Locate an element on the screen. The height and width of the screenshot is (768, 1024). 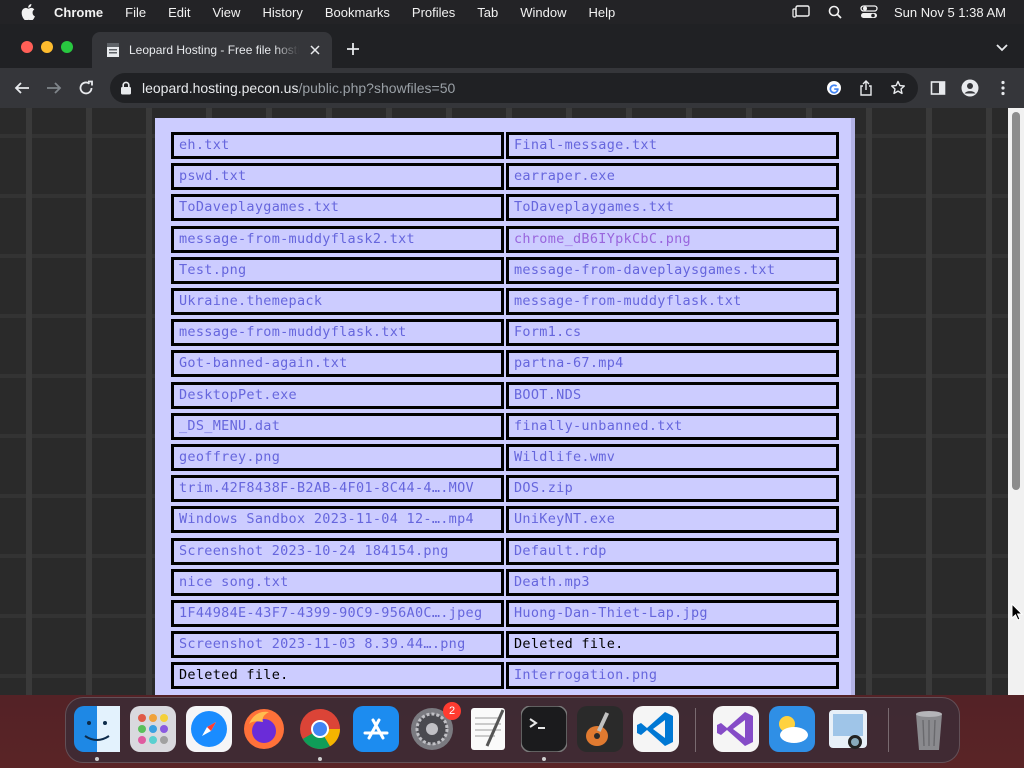
safari-icon is located at coordinates (209, 729).